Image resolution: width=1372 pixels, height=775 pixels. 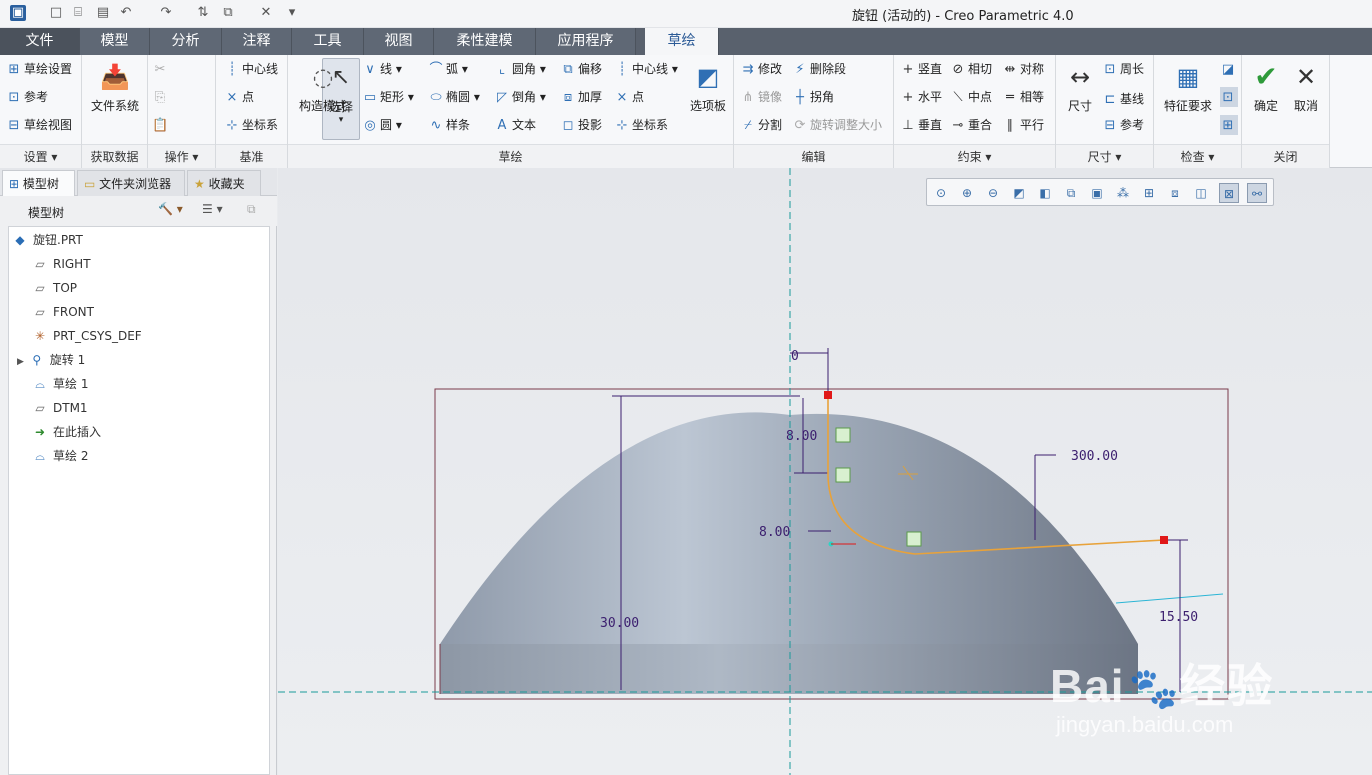 I want to click on spin-center-icon: ⧈, so click(x=1175, y=193).